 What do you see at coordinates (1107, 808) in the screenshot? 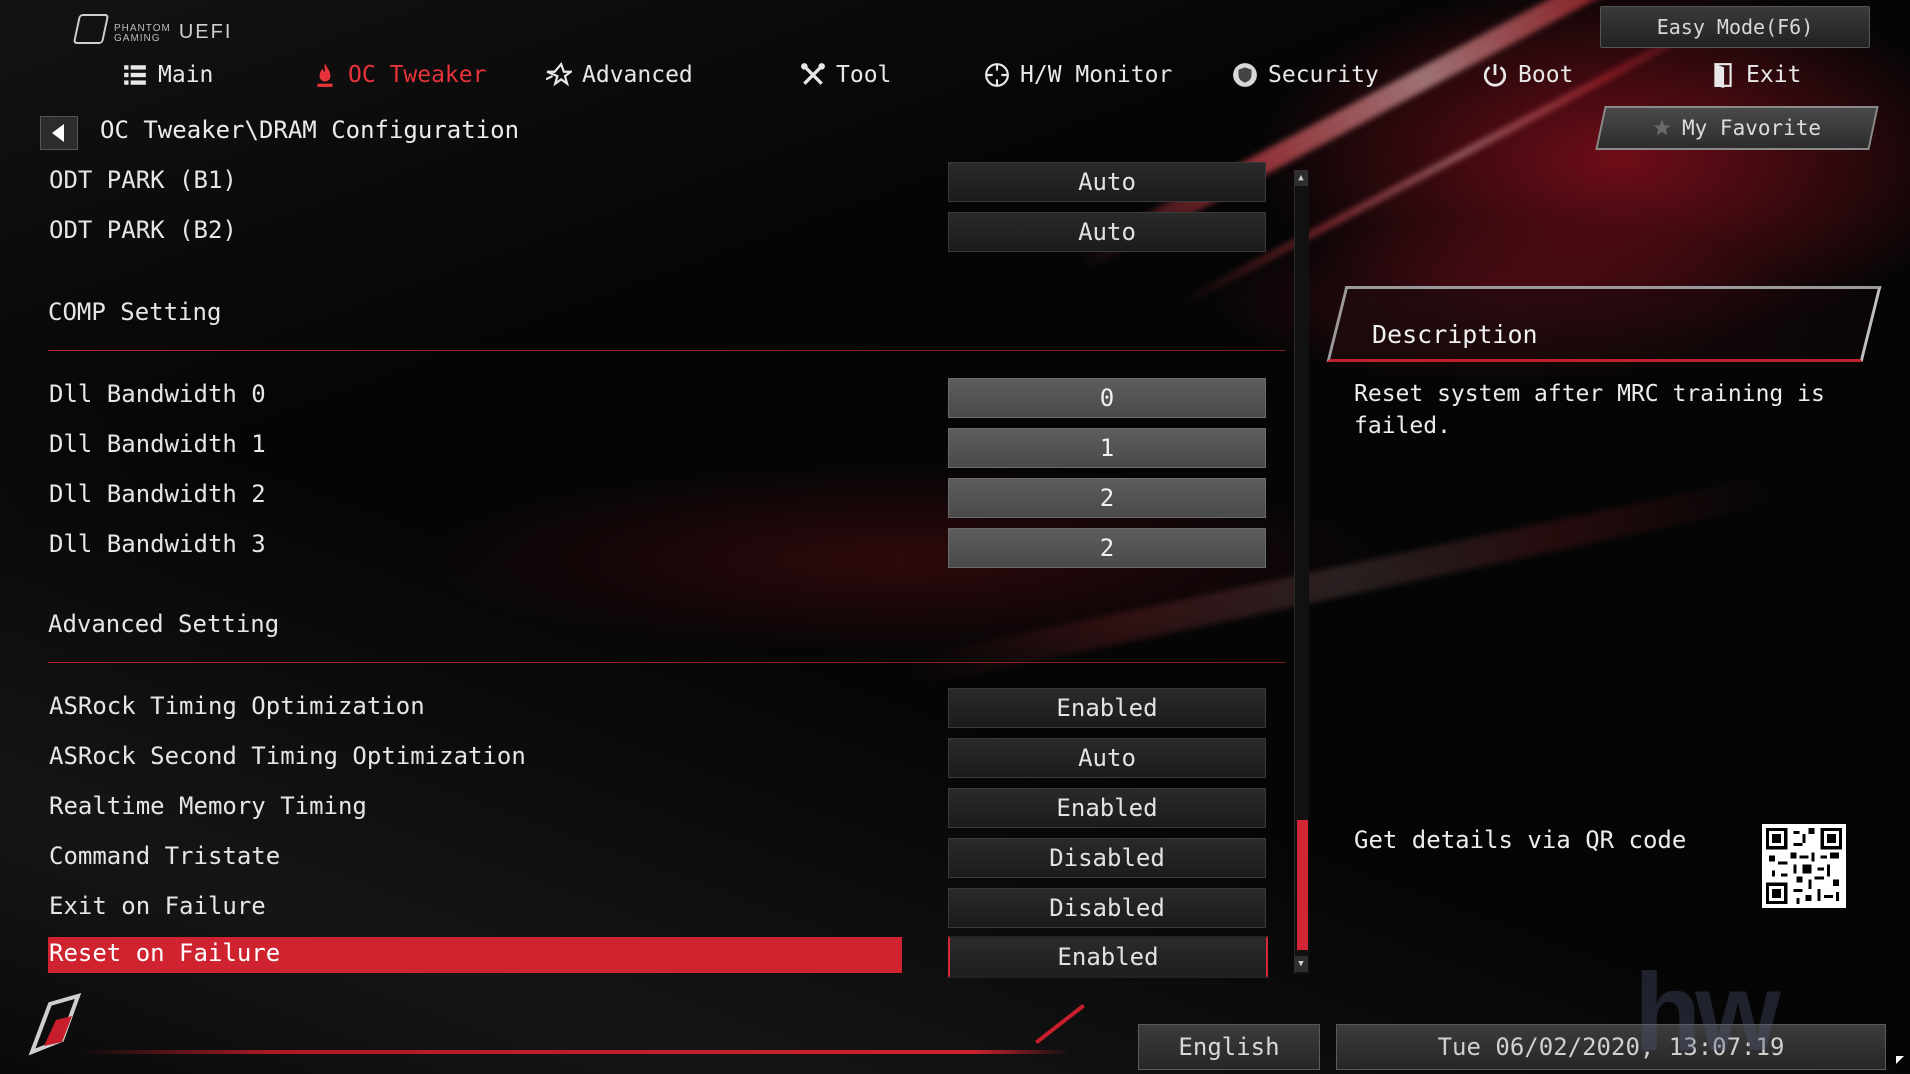
I see `setting-realtime-memory-timing-value: Enabled` at bounding box center [1107, 808].